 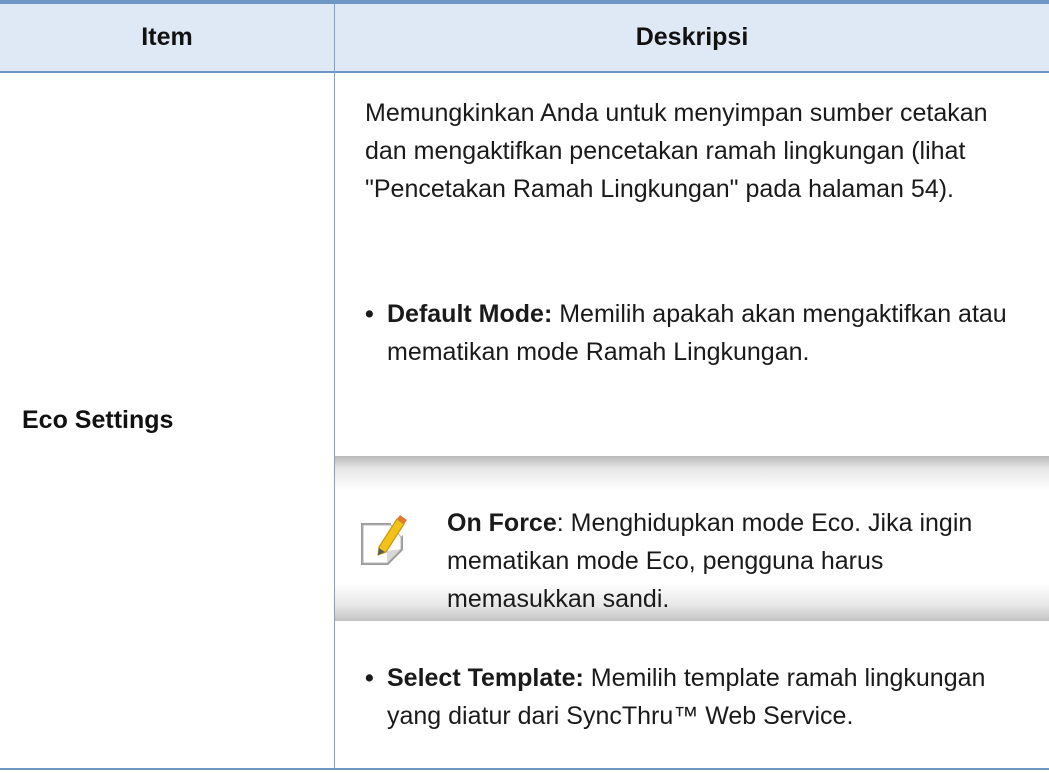 What do you see at coordinates (98, 420) in the screenshot?
I see `row-item-name: Eco Settings` at bounding box center [98, 420].